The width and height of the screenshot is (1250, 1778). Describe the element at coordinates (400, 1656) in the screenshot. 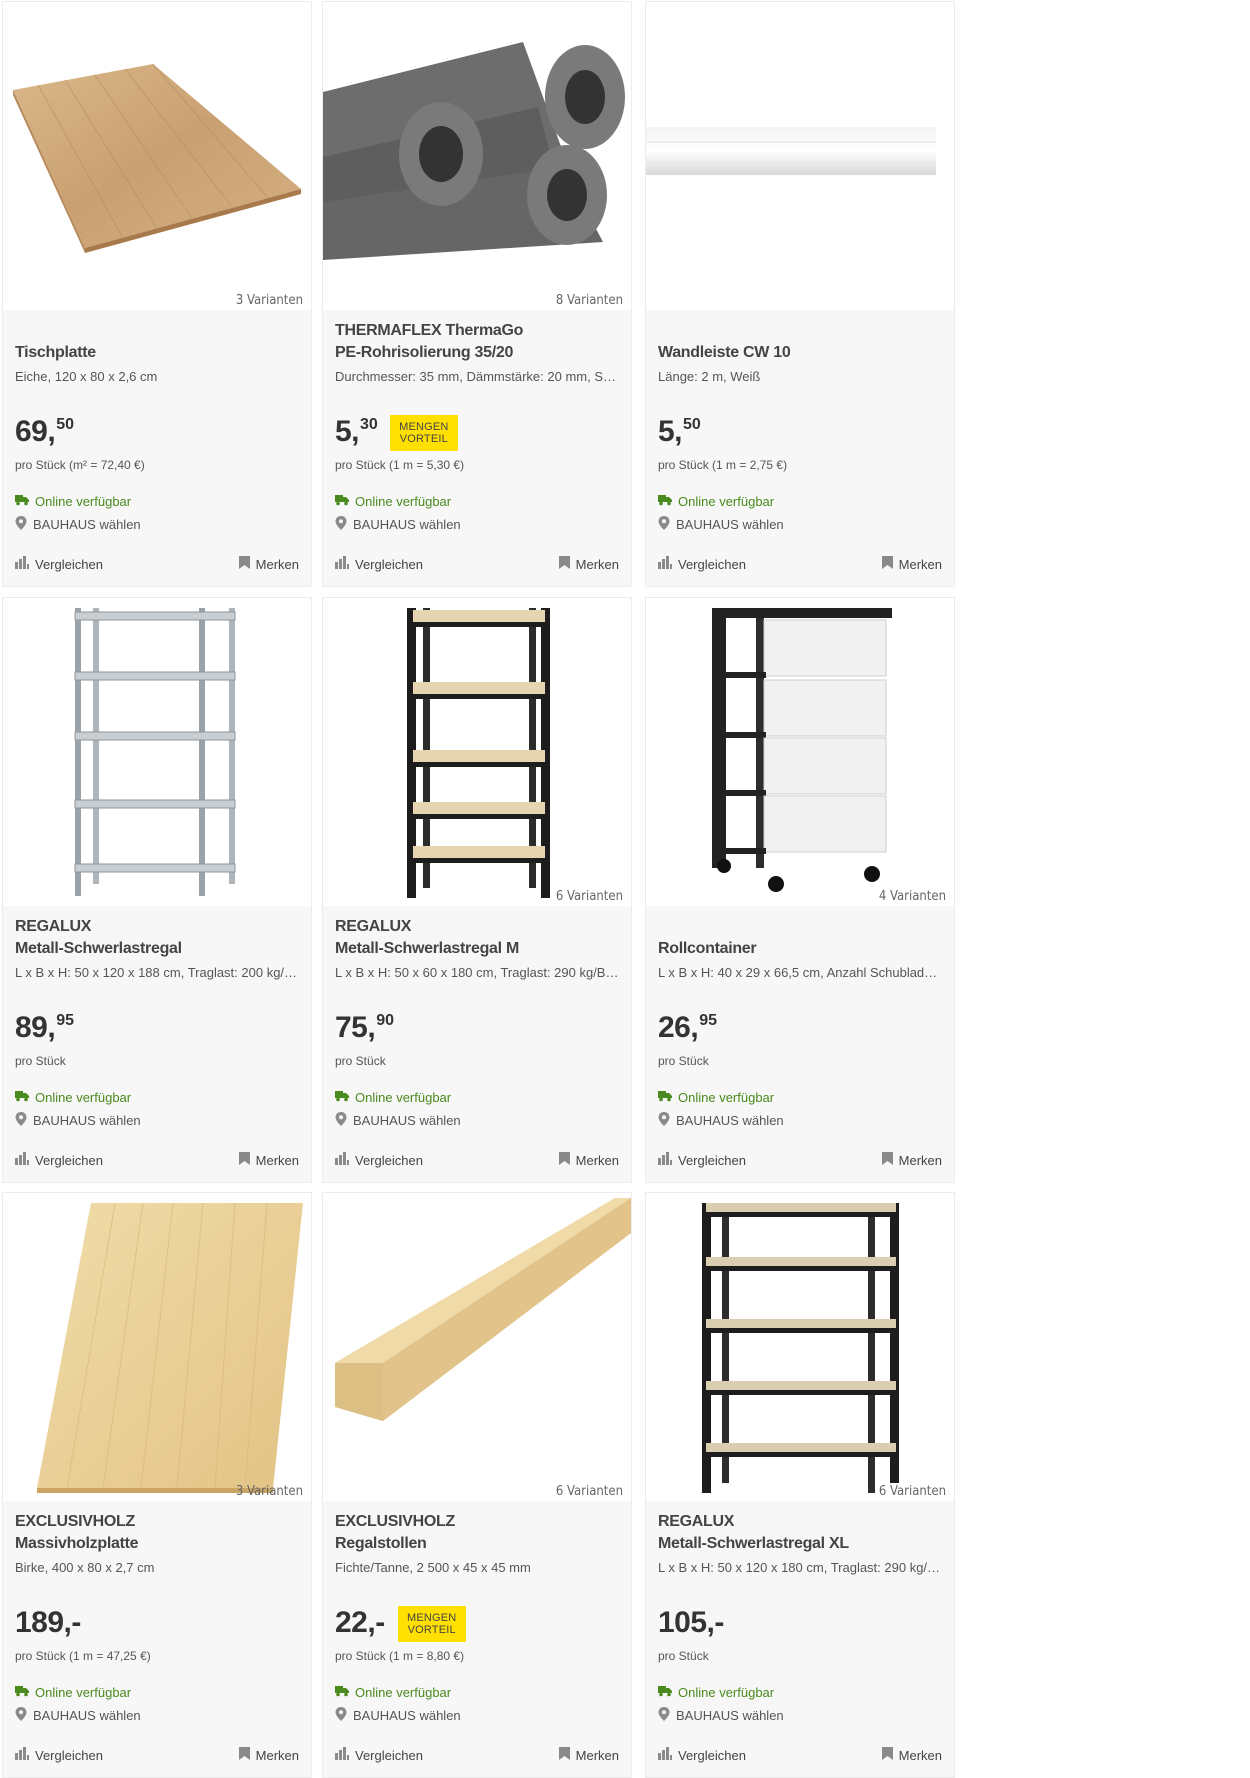

I see `unit-price: pro Stück (1 m = 8,80 €)` at that location.